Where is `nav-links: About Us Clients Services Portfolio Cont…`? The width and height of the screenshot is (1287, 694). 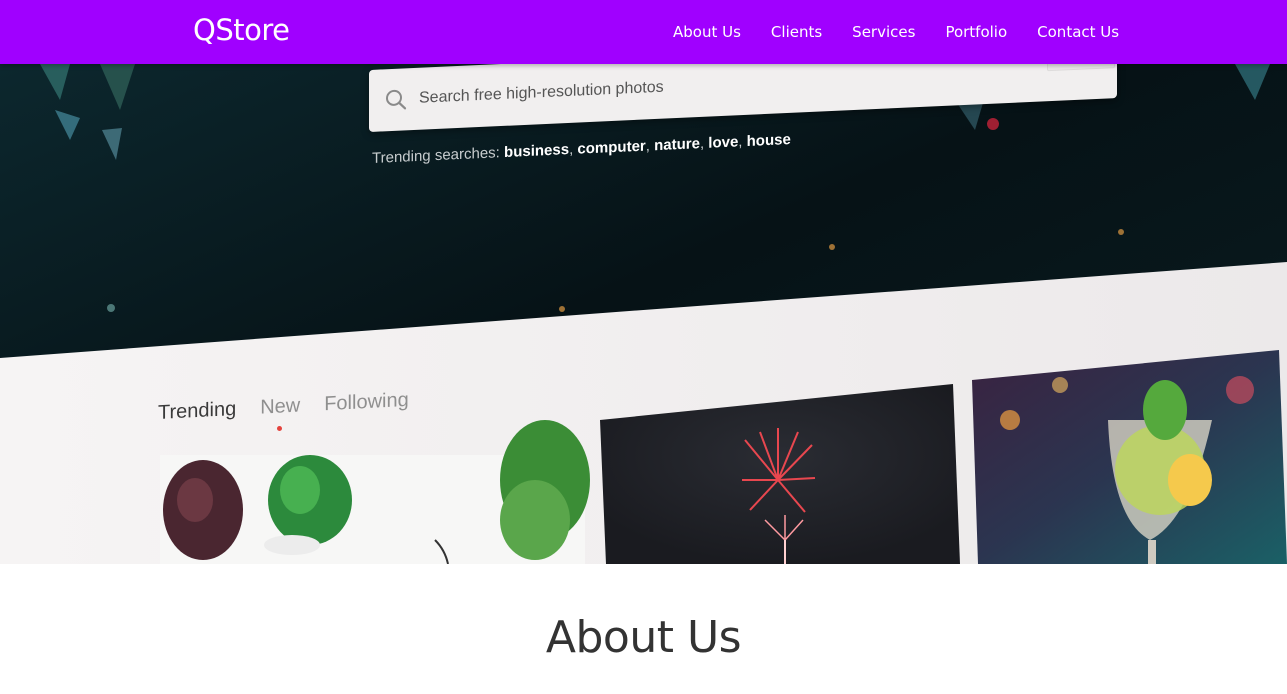 nav-links: About Us Clients Services Portfolio Cont… is located at coordinates (896, 32).